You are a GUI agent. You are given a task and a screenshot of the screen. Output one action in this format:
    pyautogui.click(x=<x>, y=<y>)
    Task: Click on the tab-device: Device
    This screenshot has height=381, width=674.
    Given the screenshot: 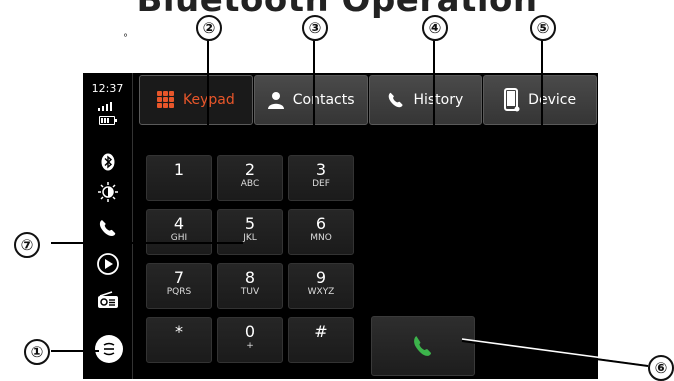 What is the action you would take?
    pyautogui.click(x=540, y=100)
    